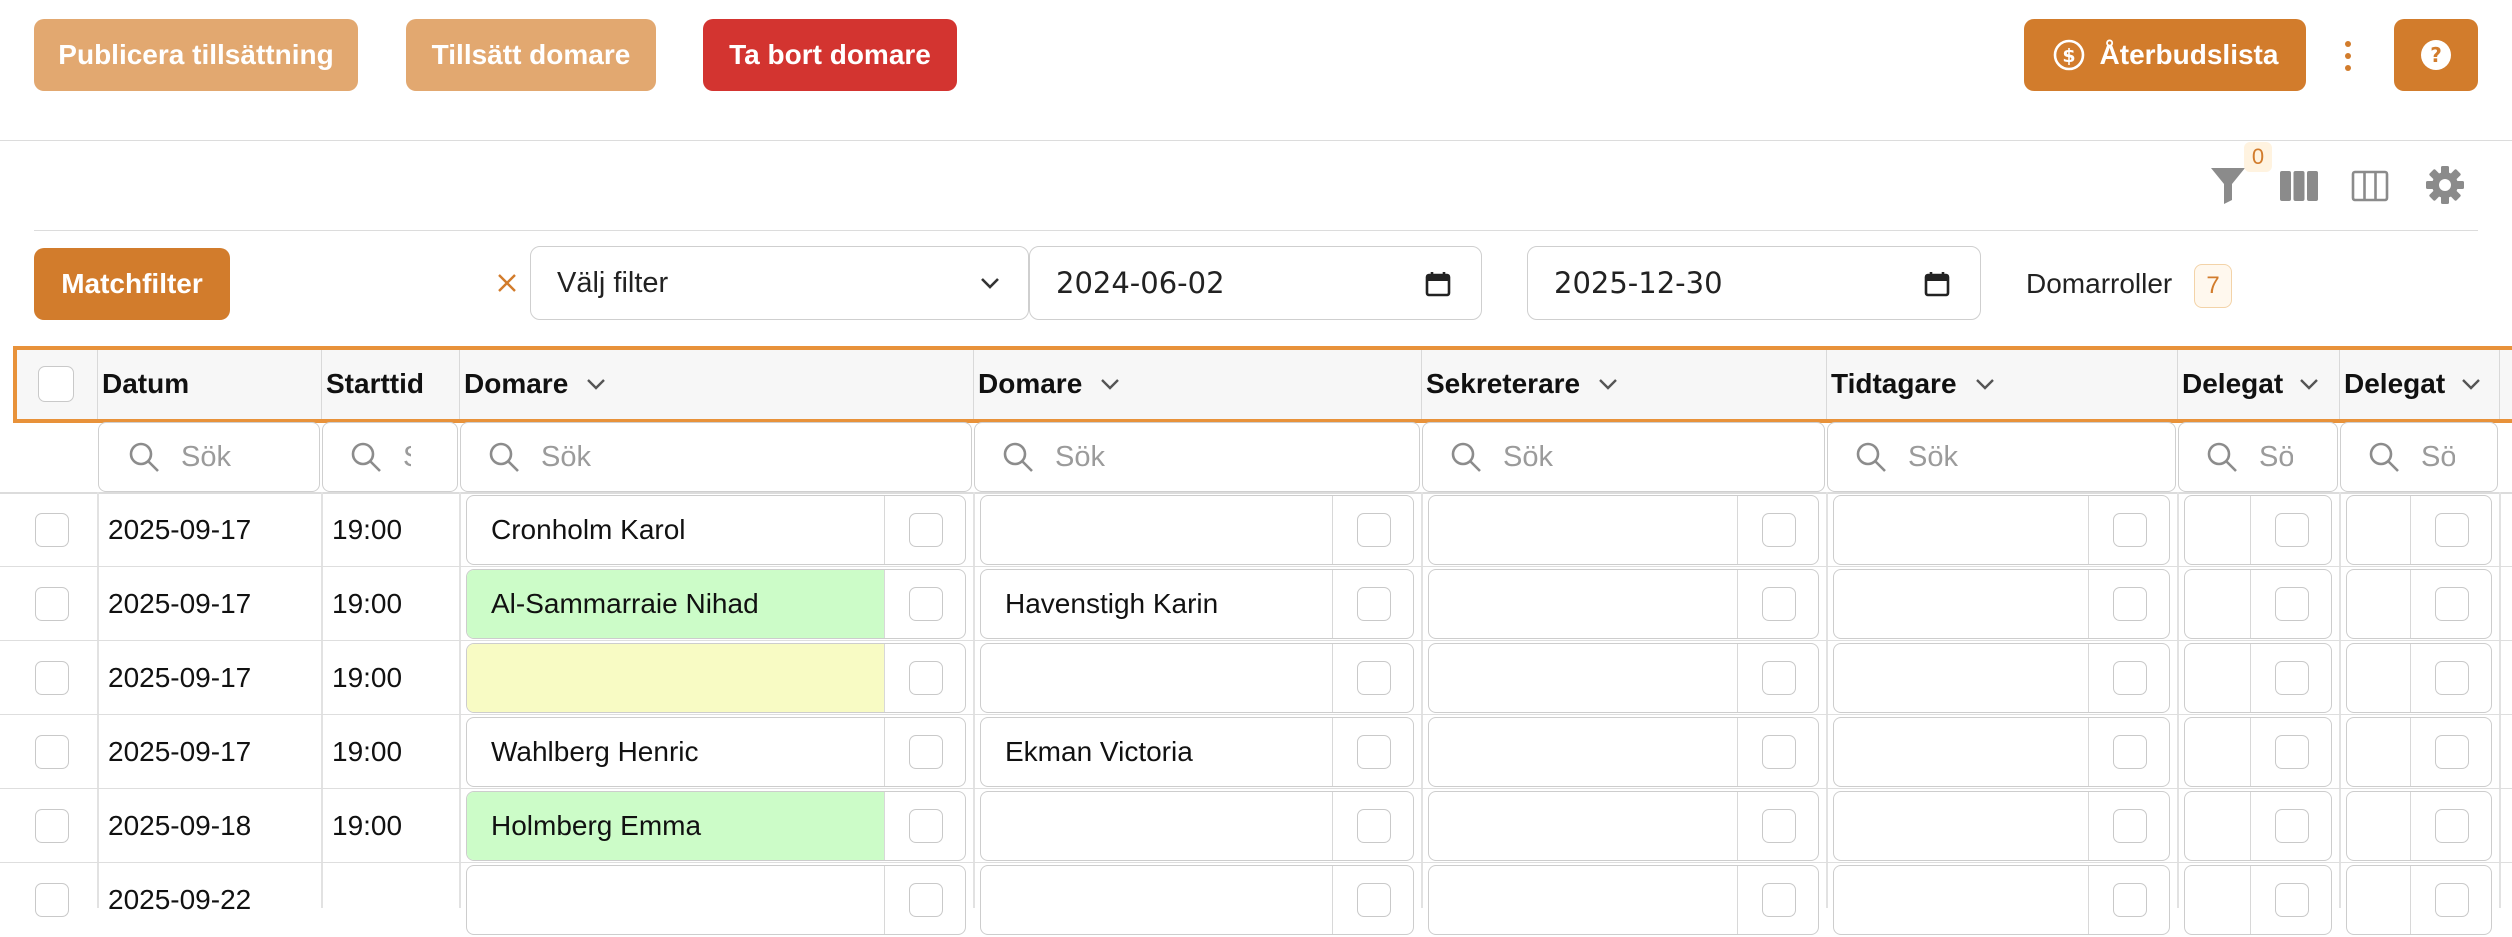 This screenshot has width=2512, height=937. I want to click on table-row: 2025-09-22, so click(1256, 900).